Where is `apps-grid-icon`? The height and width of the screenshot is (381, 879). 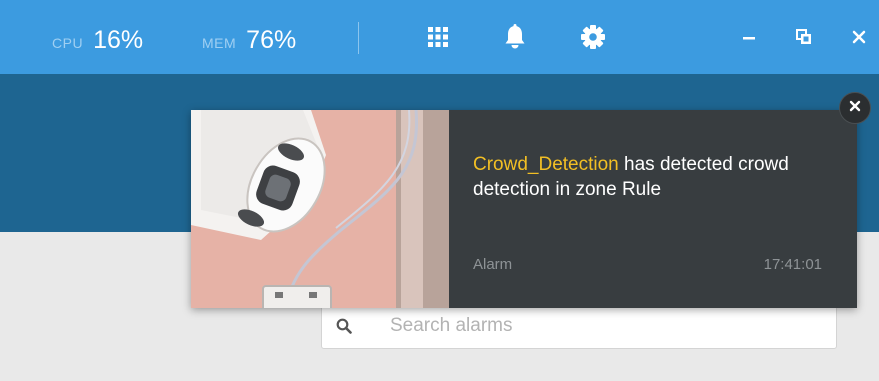 apps-grid-icon is located at coordinates (438, 37).